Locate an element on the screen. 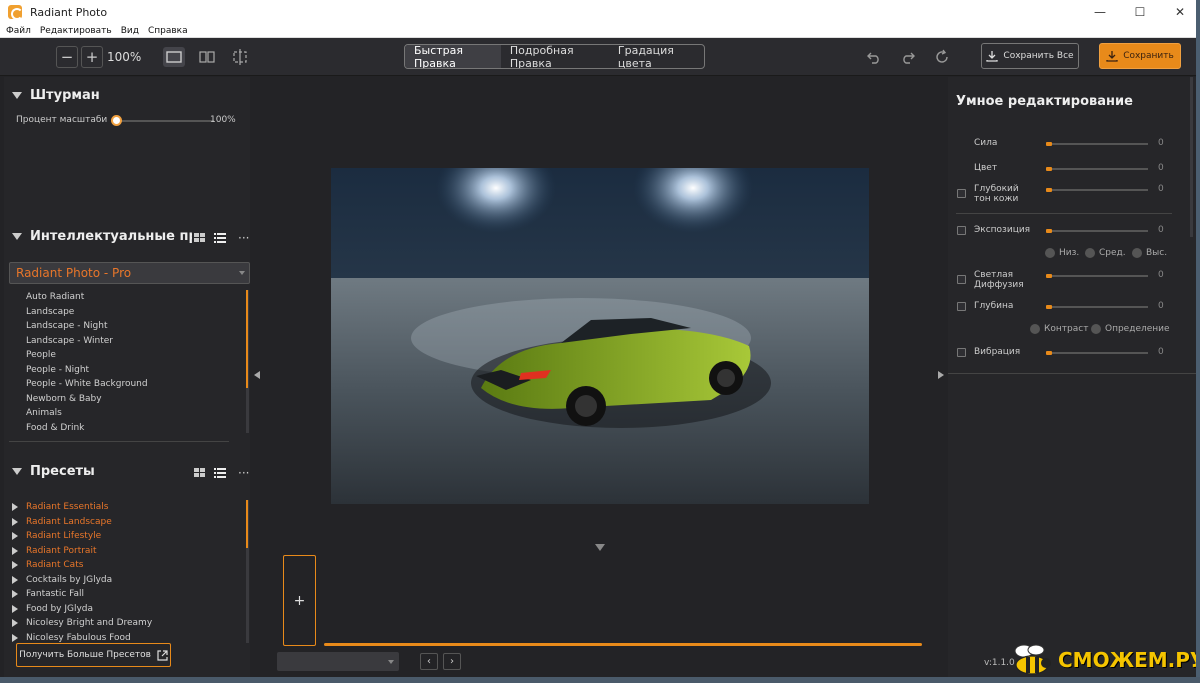  menu-view: Вид is located at coordinates (130, 31).